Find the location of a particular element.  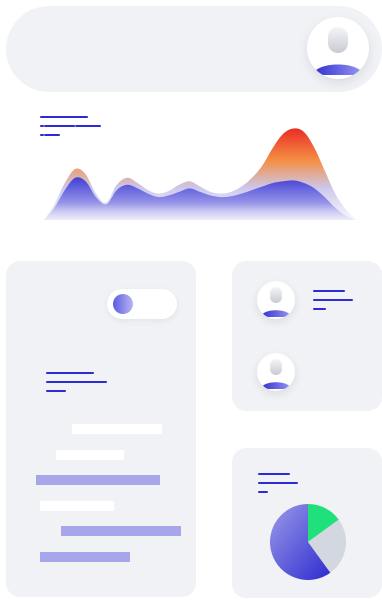

user-avatar-icon is located at coordinates (338, 48).